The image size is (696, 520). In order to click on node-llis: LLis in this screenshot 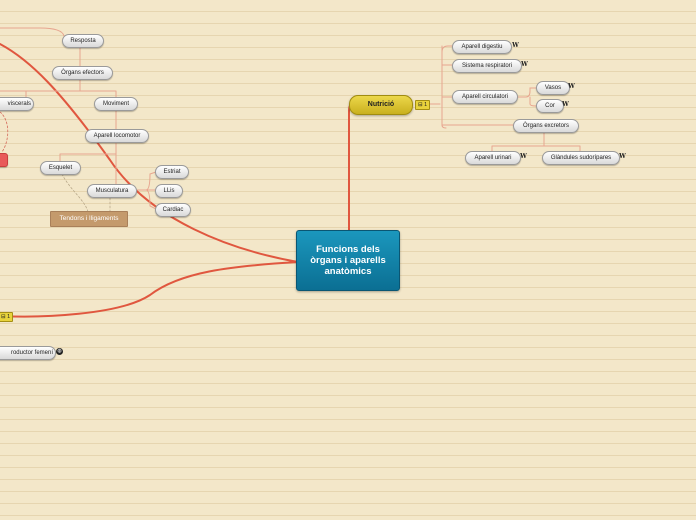, I will do `click(169, 191)`.